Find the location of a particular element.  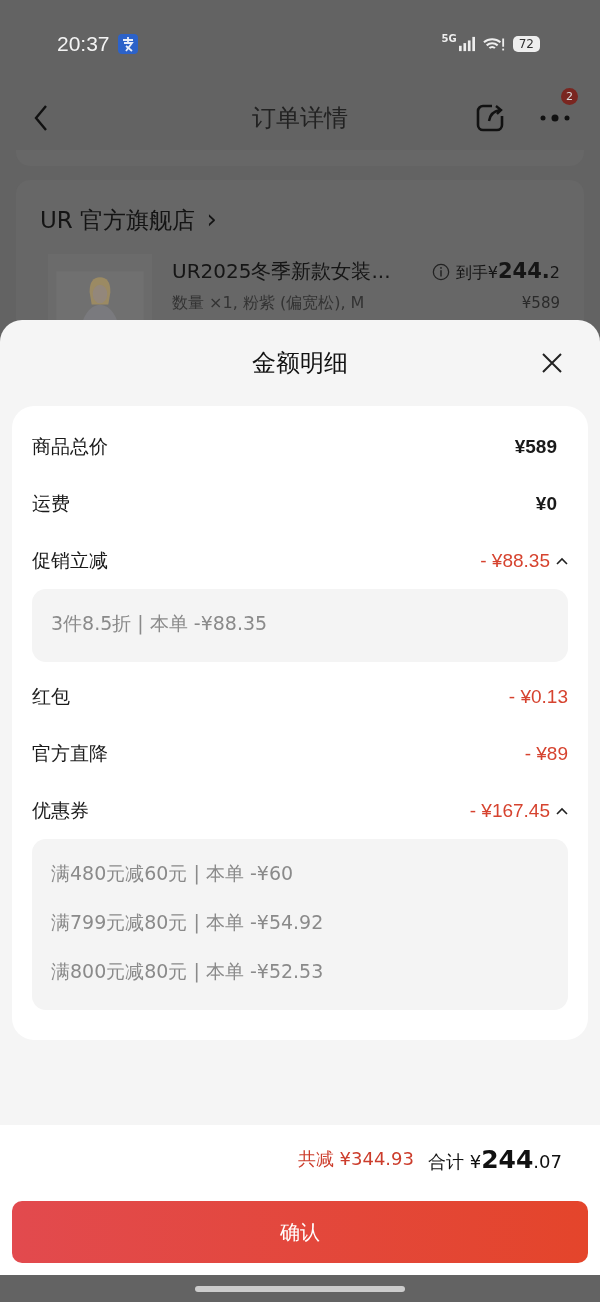

notification-badge: 2 is located at coordinates (569, 96).